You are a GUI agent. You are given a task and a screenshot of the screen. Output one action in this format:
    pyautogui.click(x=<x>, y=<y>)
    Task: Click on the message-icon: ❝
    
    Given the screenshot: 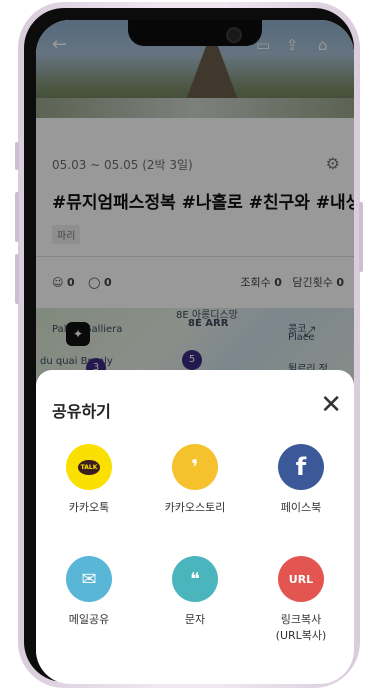 What is the action you would take?
    pyautogui.click(x=195, y=579)
    